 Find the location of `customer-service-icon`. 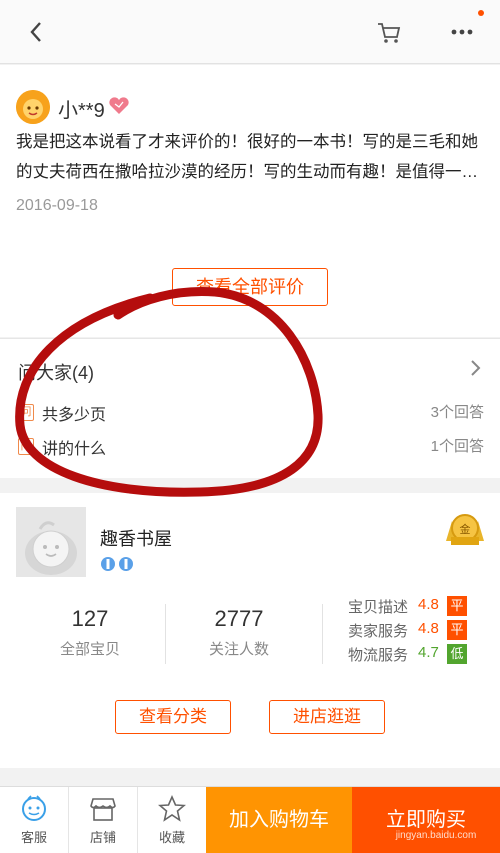

customer-service-icon is located at coordinates (34, 808).